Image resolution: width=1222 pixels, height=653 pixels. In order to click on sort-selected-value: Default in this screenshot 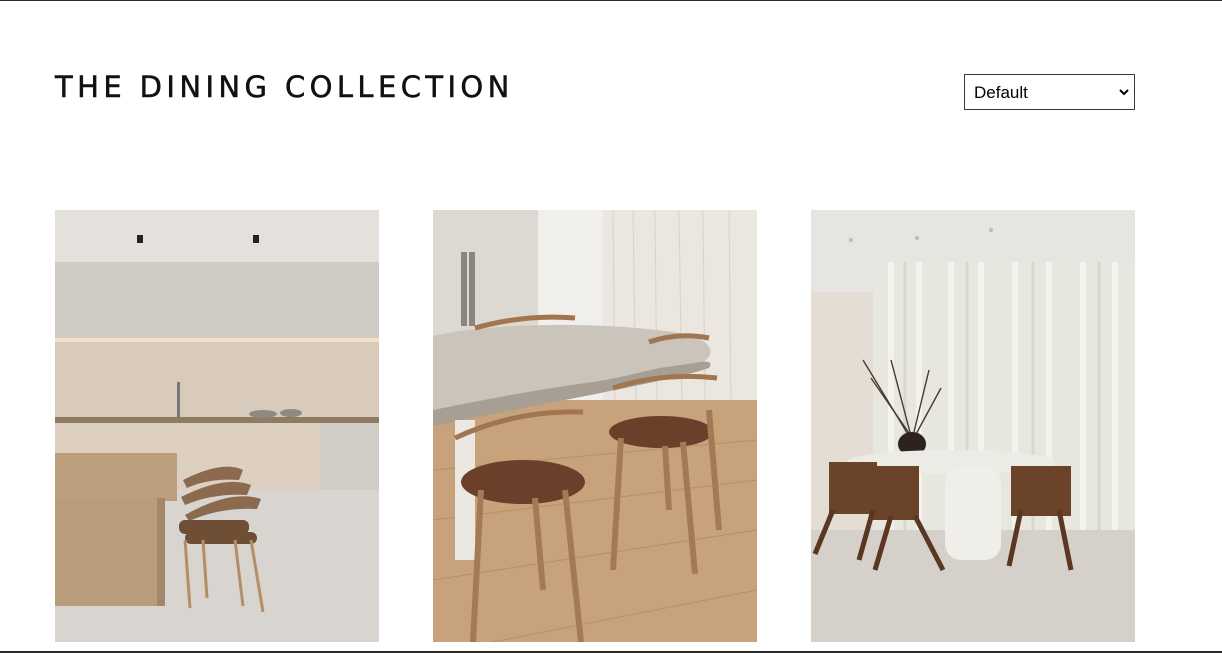, I will do `click(1001, 92)`.